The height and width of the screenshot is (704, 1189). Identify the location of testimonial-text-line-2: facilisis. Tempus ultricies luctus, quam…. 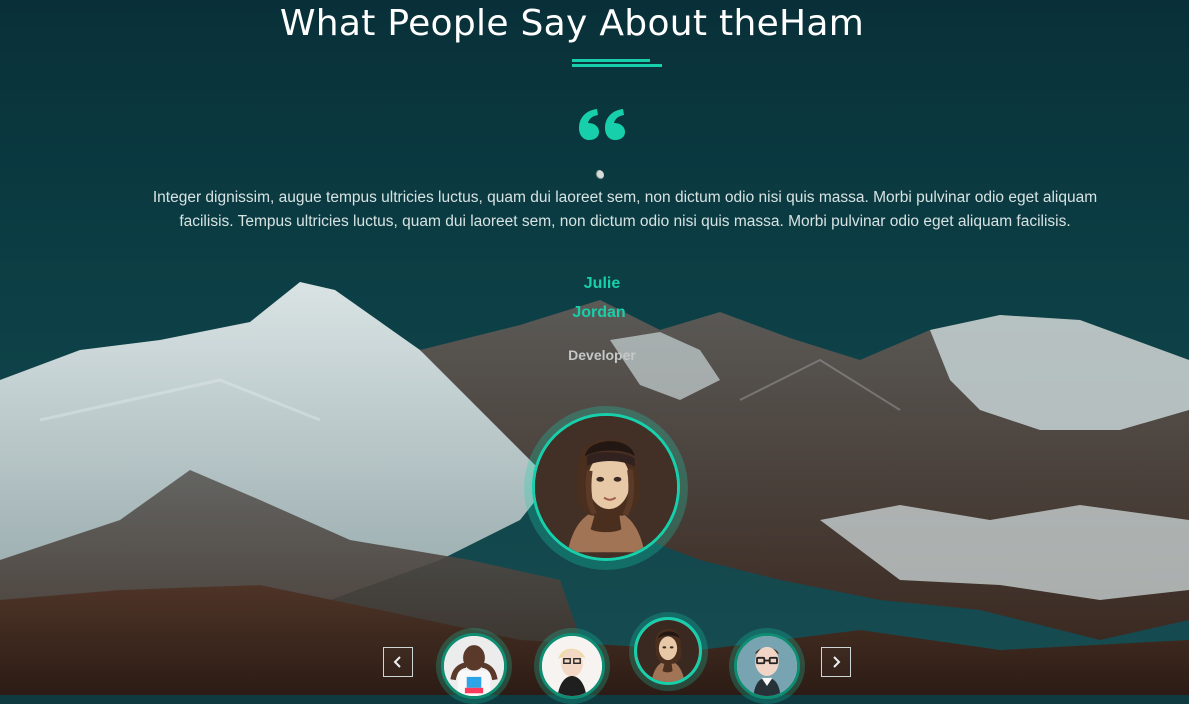
(625, 221).